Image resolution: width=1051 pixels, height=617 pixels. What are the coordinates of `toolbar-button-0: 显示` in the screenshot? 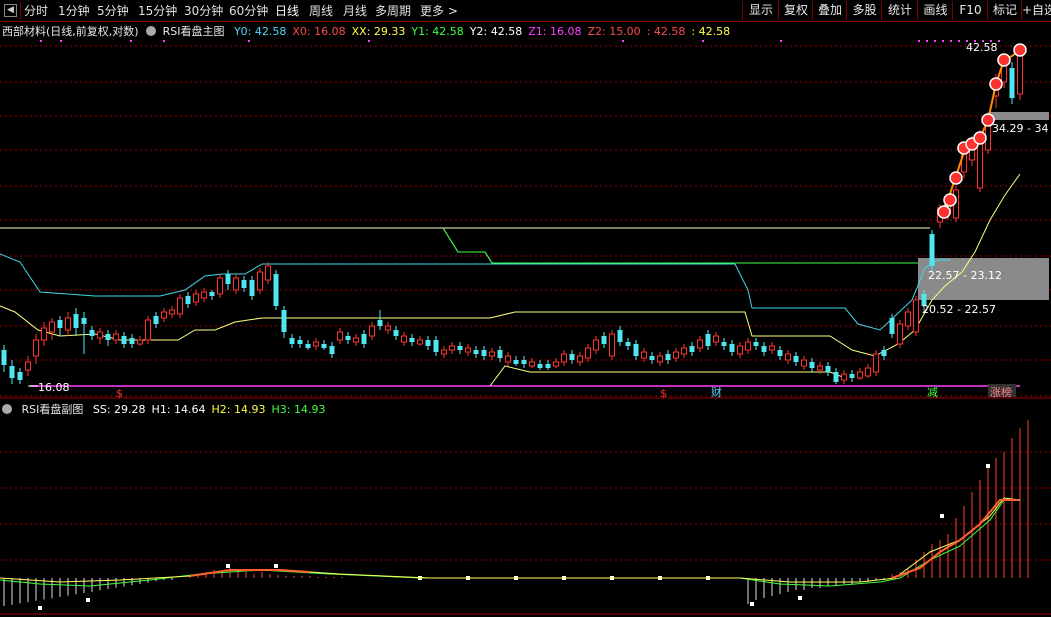 It's located at (760, 10).